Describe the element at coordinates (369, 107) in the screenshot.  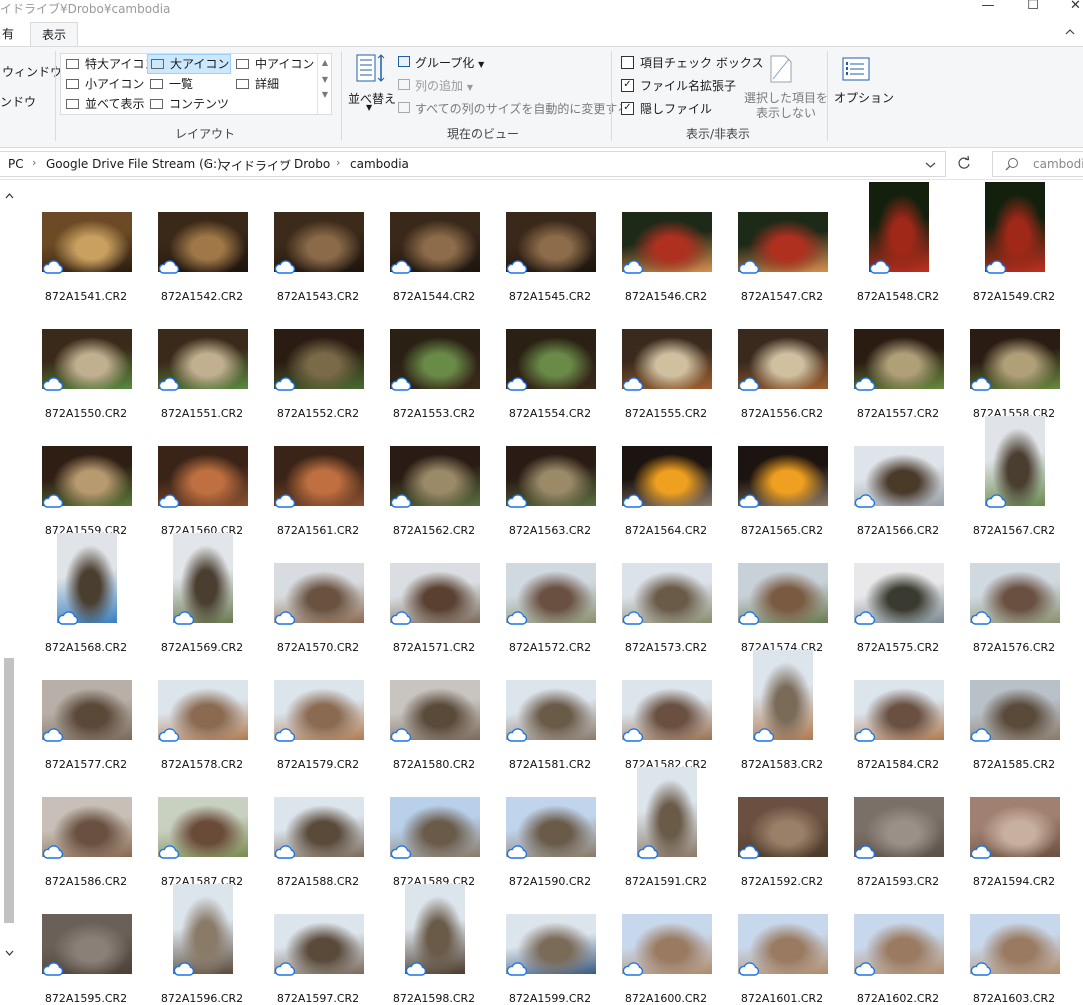
I see `chevron-down-icon: ▼` at that location.